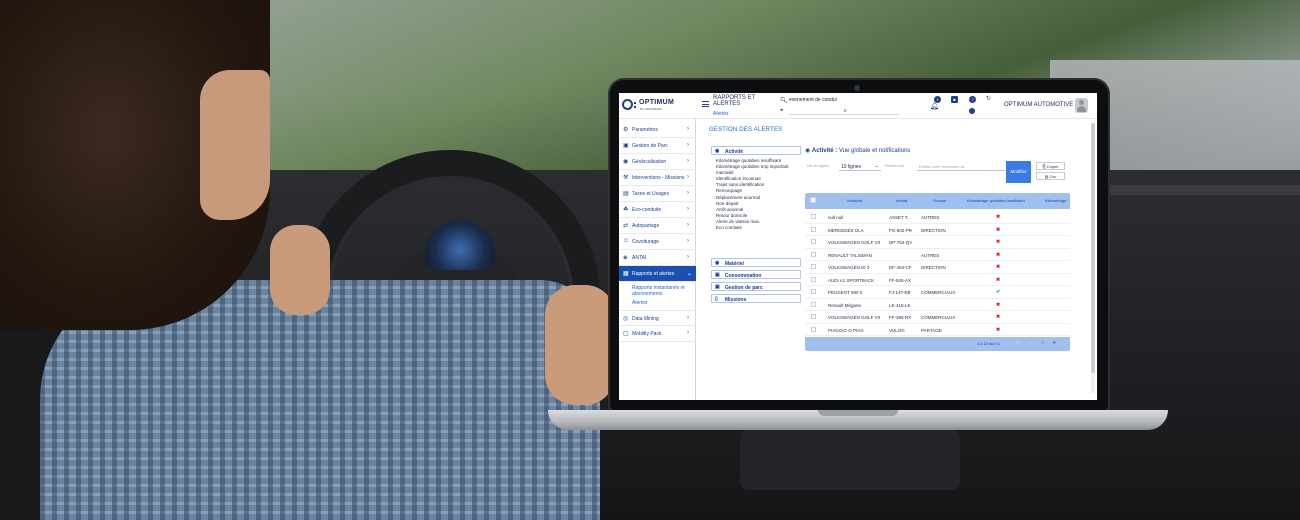 The height and width of the screenshot is (520, 1300). What do you see at coordinates (734, 101) in the screenshot?
I see `page-title: RAPPORTS ET ALERTES` at bounding box center [734, 101].